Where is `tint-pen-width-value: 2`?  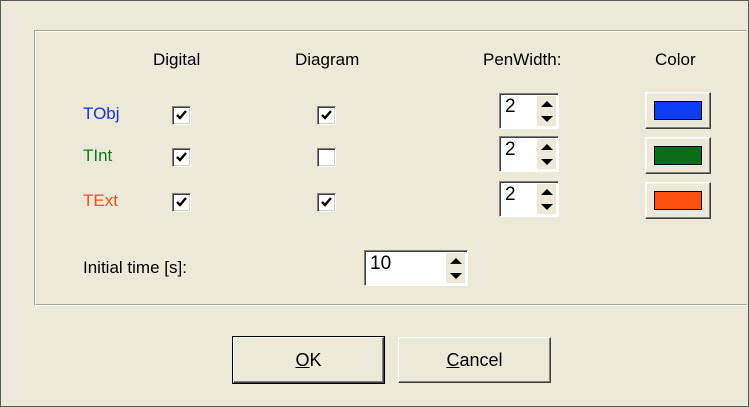 tint-pen-width-value: 2 is located at coordinates (510, 149).